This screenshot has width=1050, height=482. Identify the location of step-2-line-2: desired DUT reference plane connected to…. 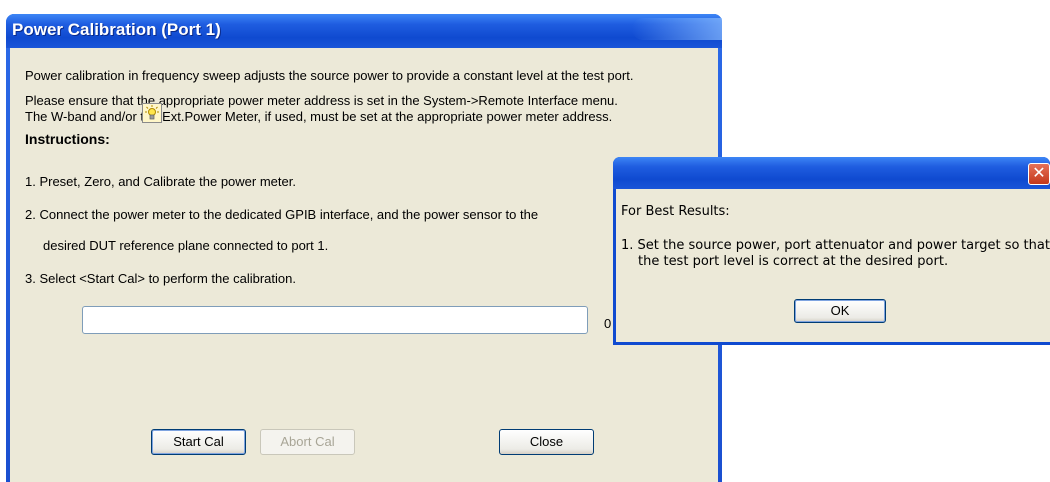
(186, 245).